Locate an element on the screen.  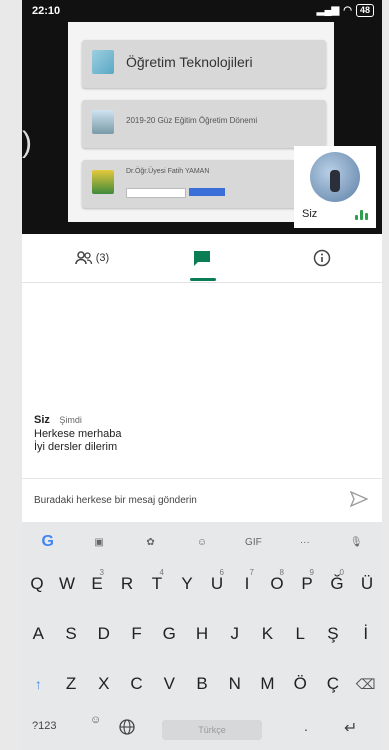
message-sender: Siz is located at coordinates (42, 420).